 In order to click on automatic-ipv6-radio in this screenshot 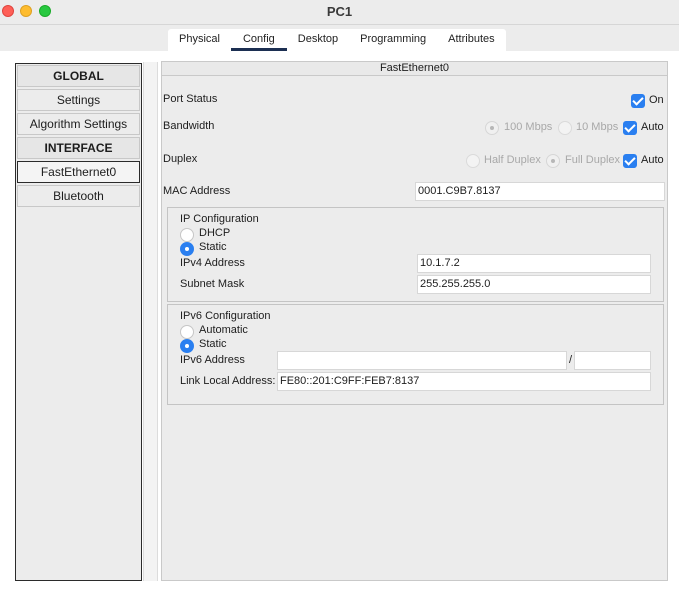, I will do `click(187, 332)`.